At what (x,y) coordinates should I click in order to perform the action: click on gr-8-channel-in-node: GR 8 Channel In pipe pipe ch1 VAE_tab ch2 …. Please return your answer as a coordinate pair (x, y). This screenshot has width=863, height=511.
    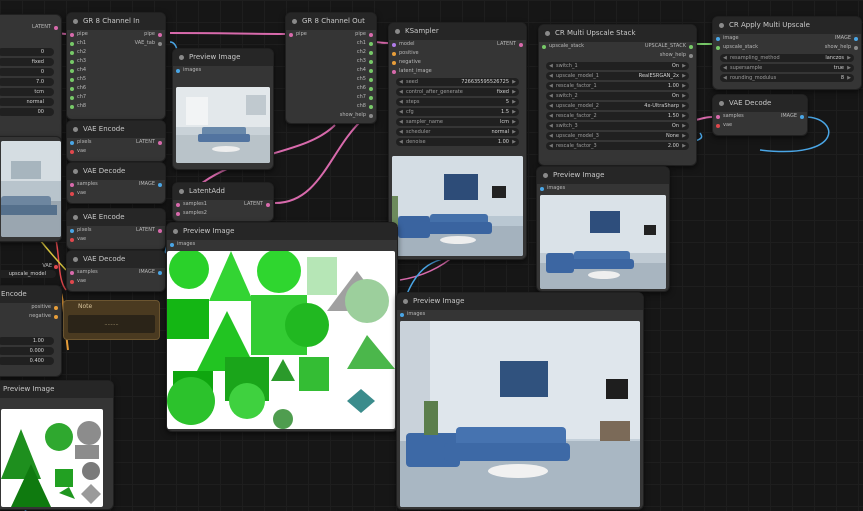
    Looking at the image, I should click on (116, 66).